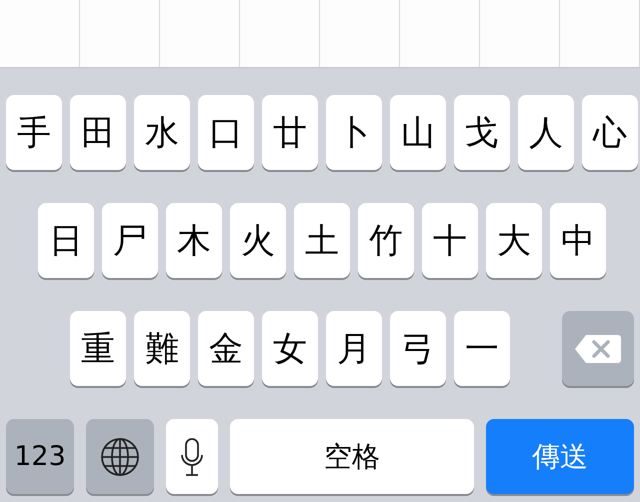 The image size is (640, 502). What do you see at coordinates (354, 348) in the screenshot?
I see `key: 月` at bounding box center [354, 348].